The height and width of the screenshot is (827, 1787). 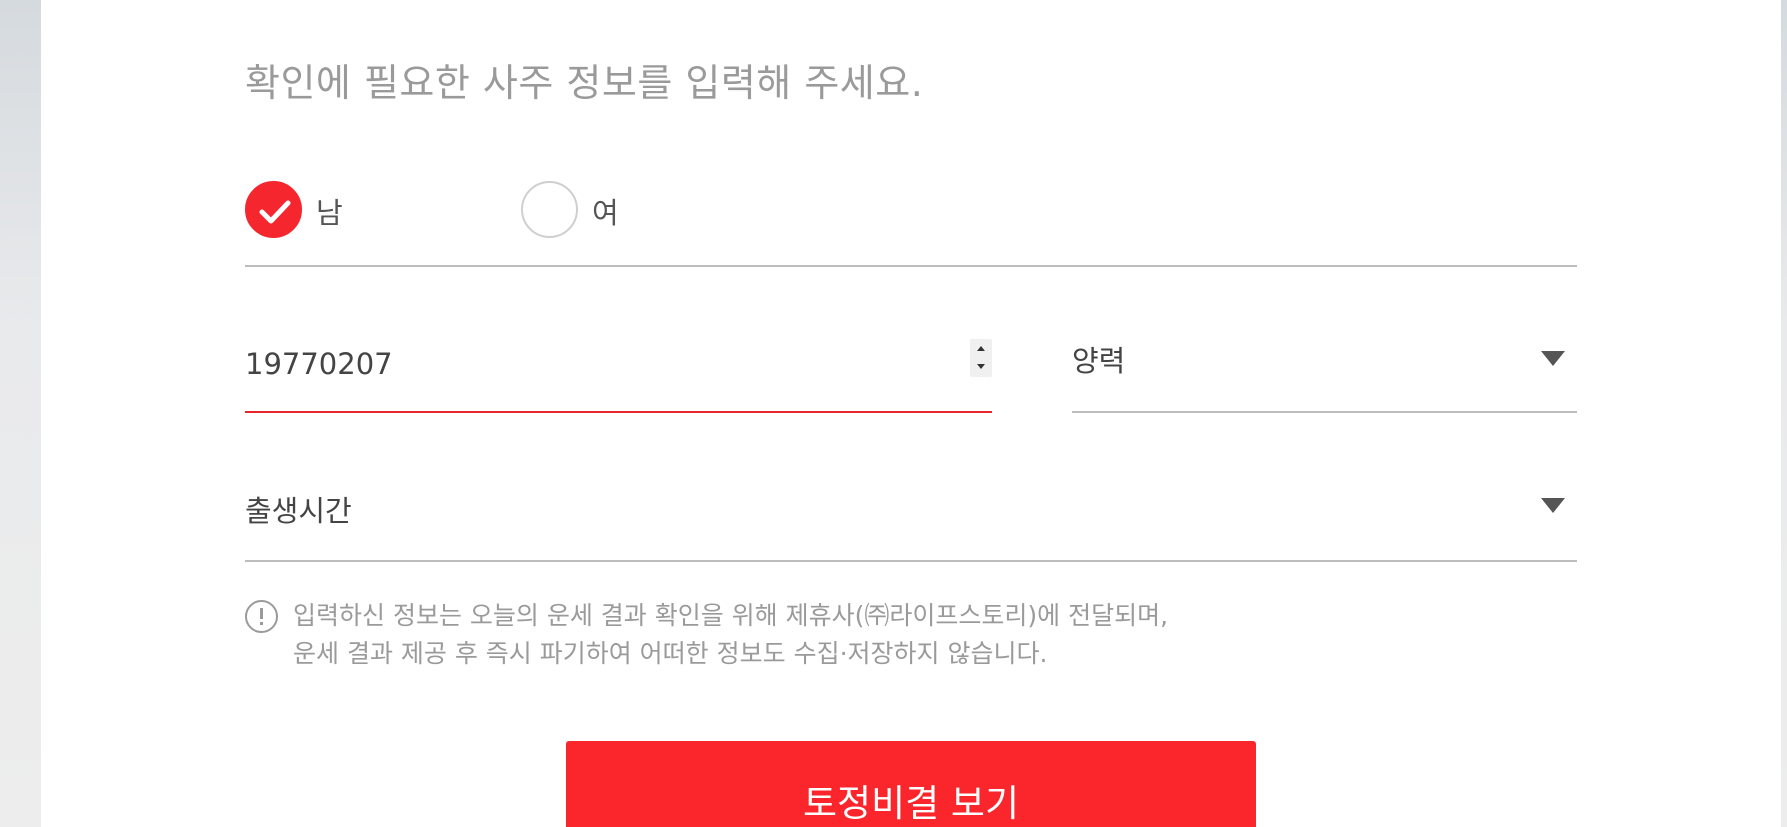 I want to click on birth-time-placeholder: 출생시간, so click(x=298, y=511).